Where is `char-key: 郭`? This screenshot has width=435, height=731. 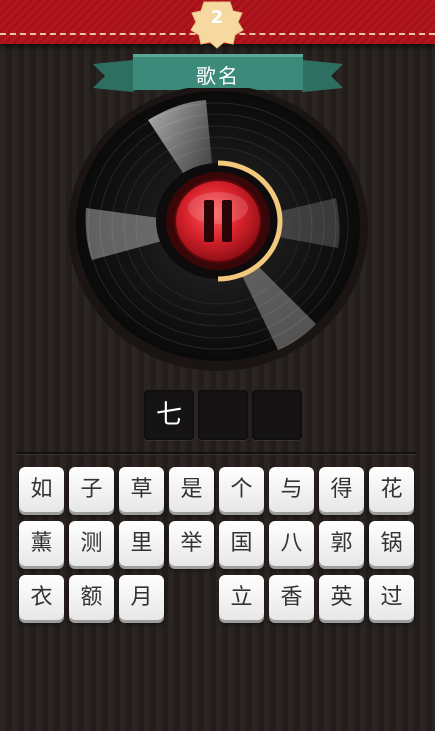 char-key: 郭 is located at coordinates (341, 543).